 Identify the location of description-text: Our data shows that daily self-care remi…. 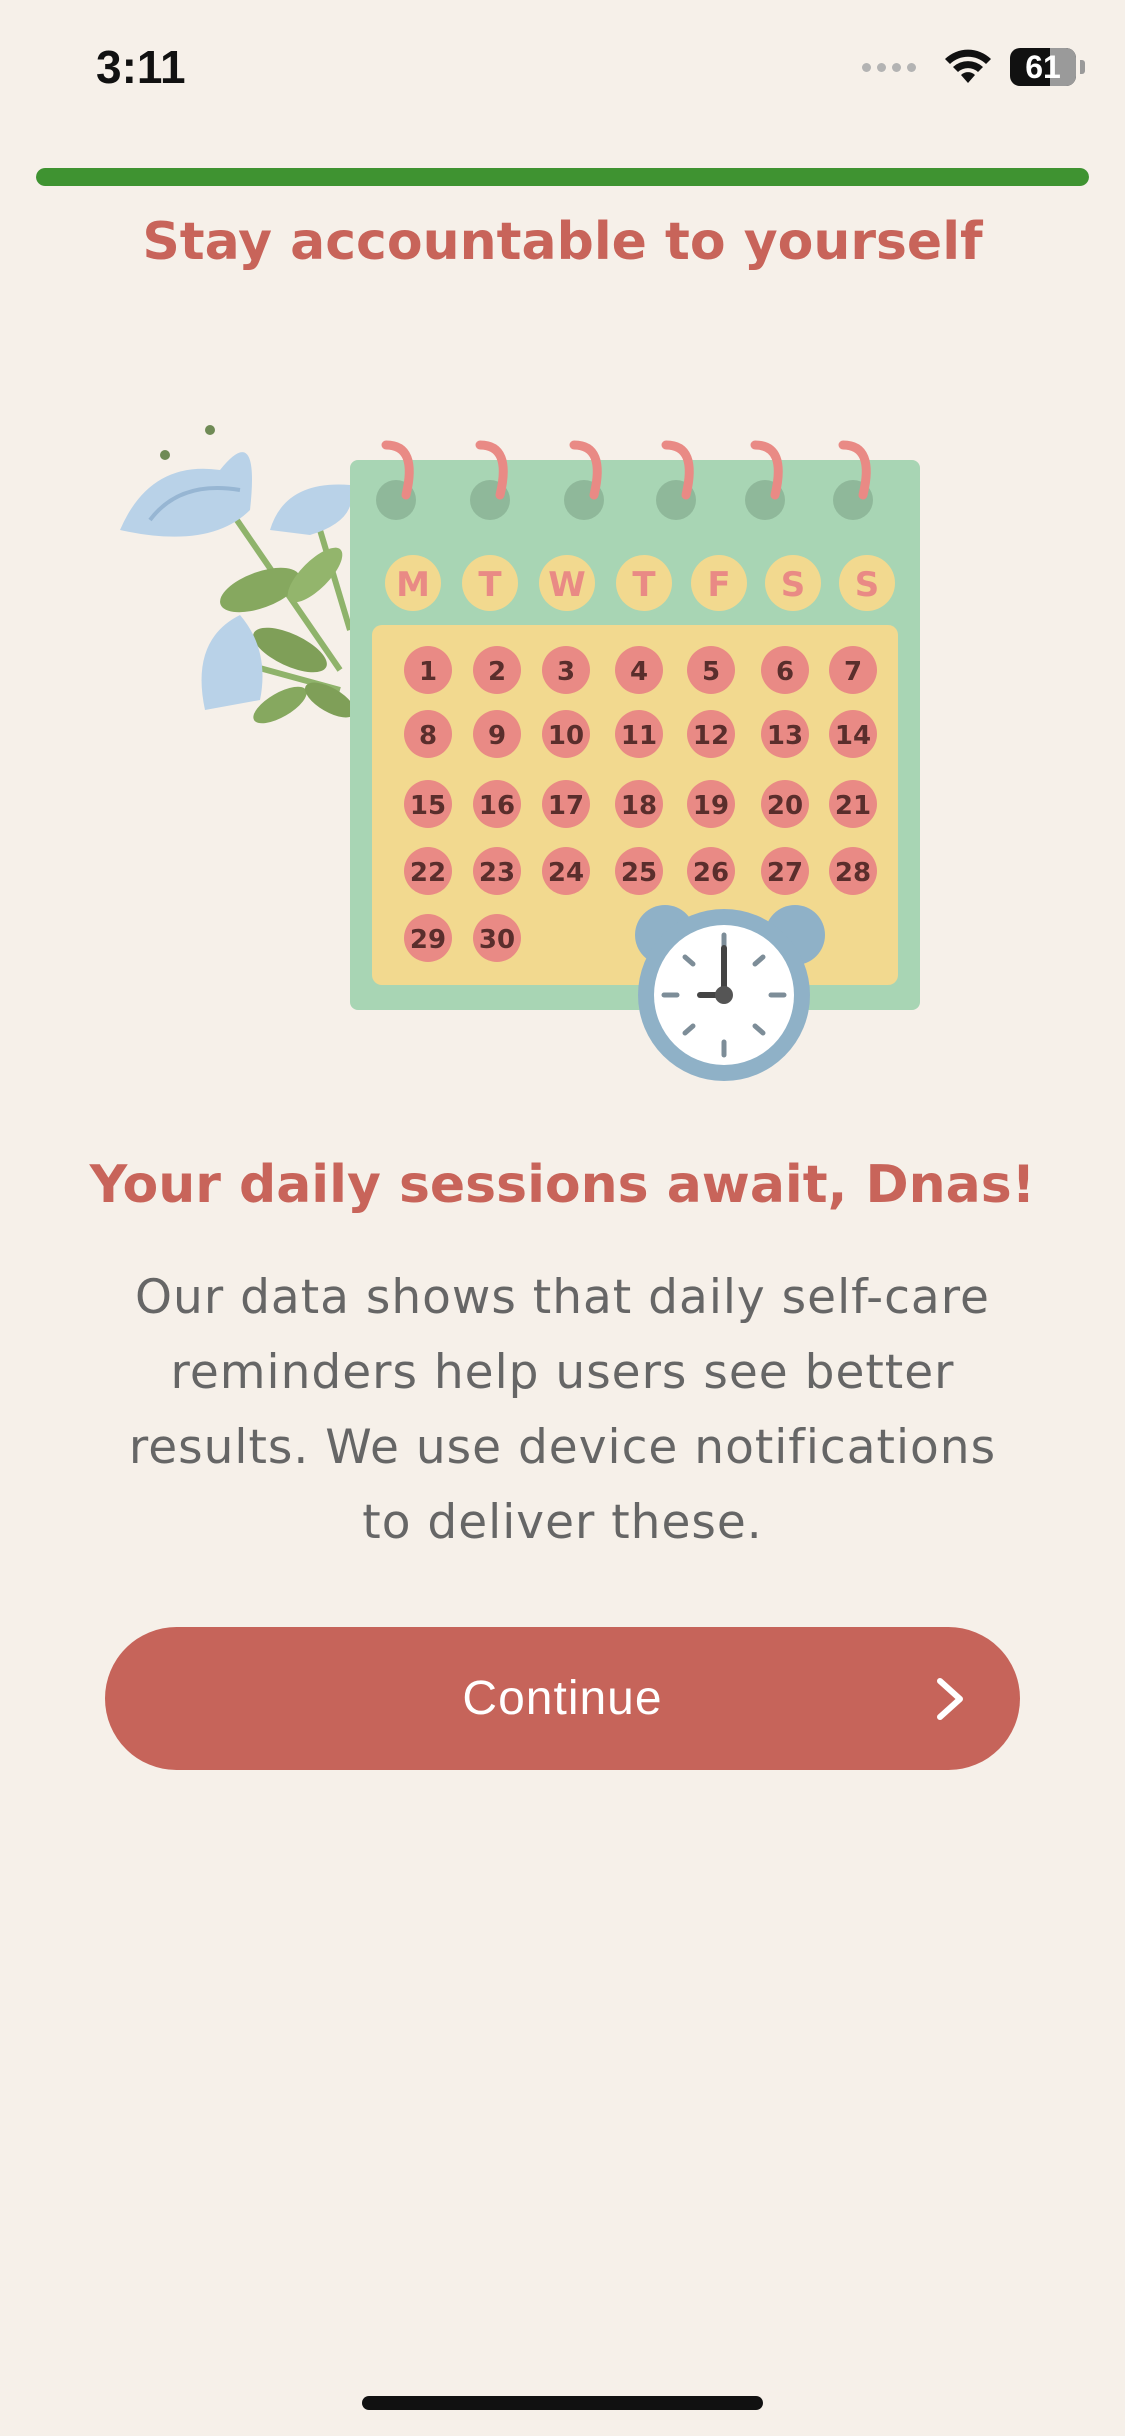
(562, 1410).